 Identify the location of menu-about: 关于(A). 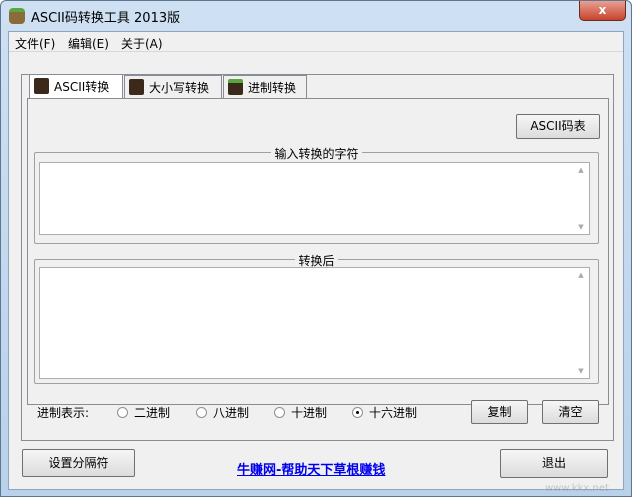
(142, 43).